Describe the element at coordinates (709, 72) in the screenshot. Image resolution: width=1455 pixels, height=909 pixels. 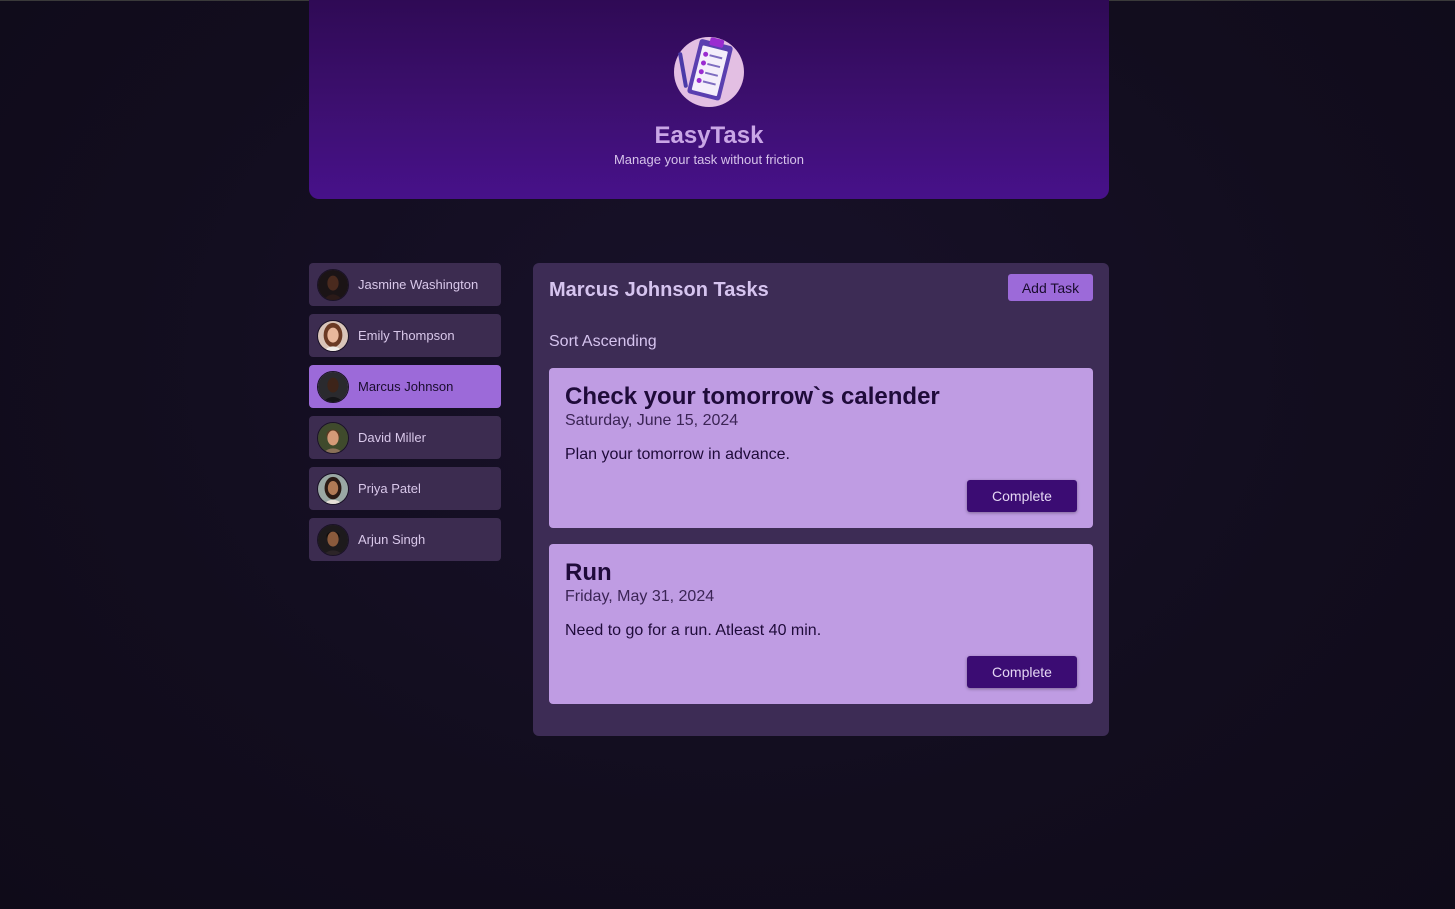
I see `clipboard-checklist-icon` at that location.